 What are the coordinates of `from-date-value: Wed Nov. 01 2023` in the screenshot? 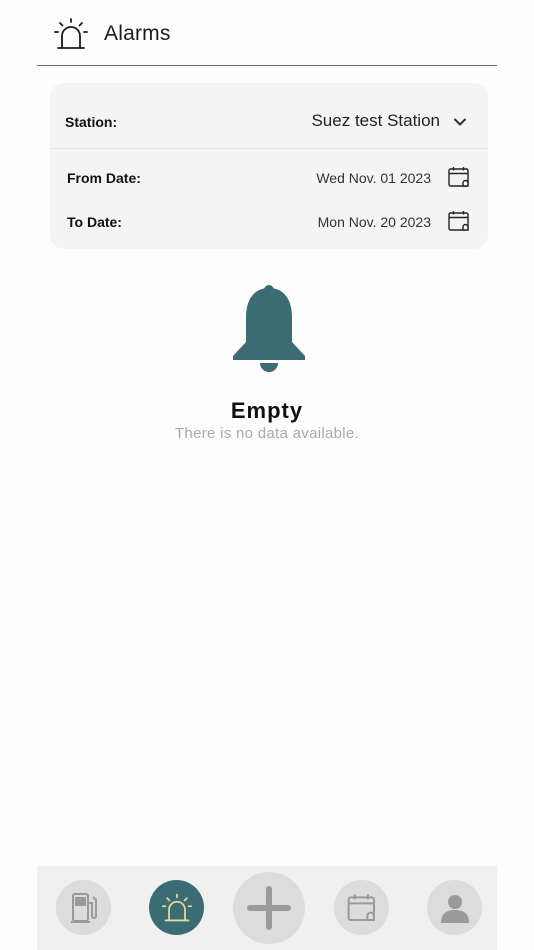 It's located at (373, 178).